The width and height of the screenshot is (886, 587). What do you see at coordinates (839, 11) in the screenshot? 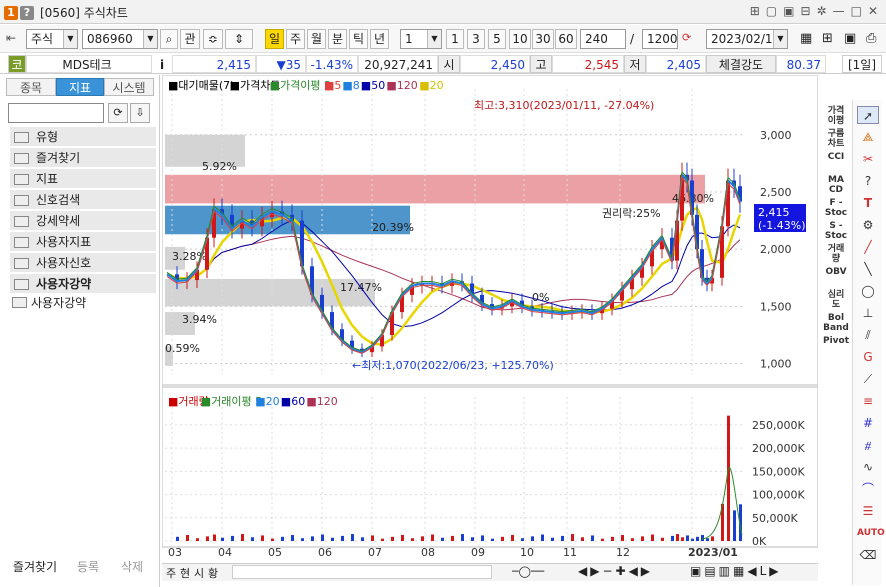
I see `minimize-button: —` at bounding box center [839, 11].